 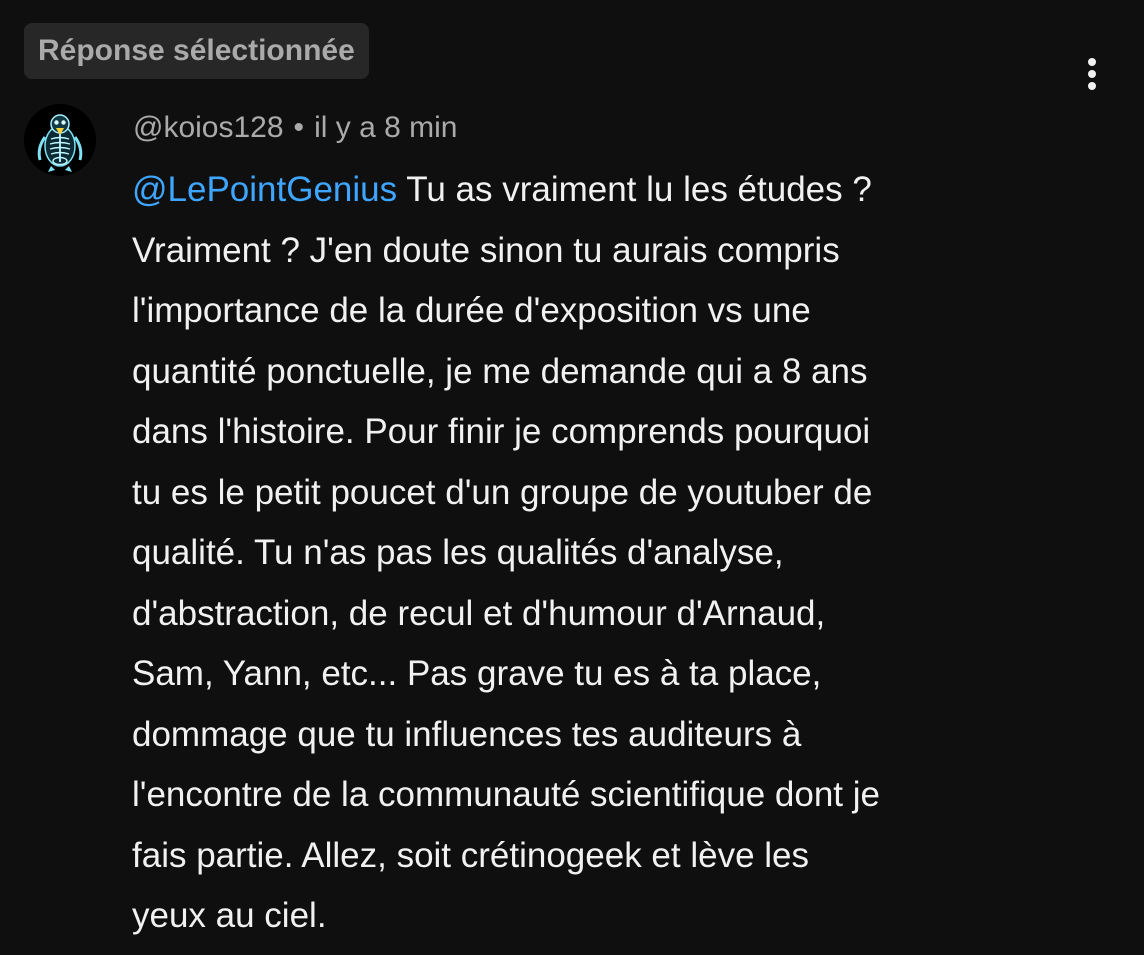 What do you see at coordinates (264, 189) in the screenshot?
I see `mention-link: @LePointGenius` at bounding box center [264, 189].